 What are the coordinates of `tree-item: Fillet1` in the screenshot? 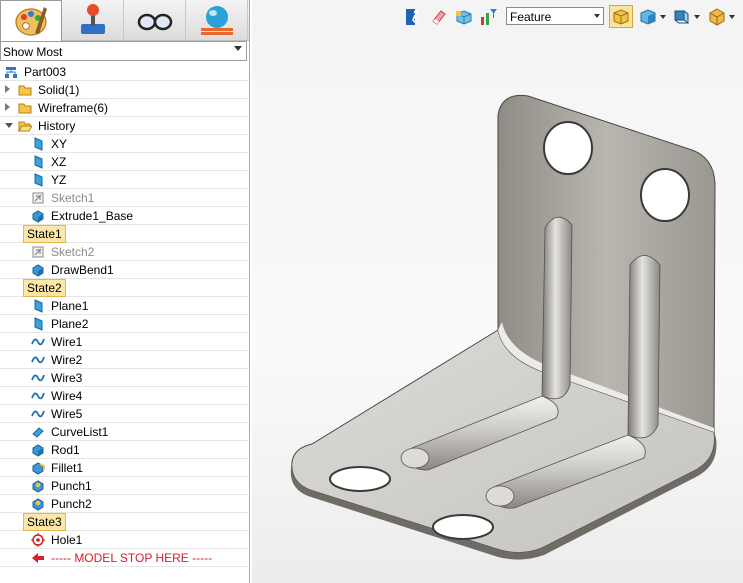 It's located at (124, 468).